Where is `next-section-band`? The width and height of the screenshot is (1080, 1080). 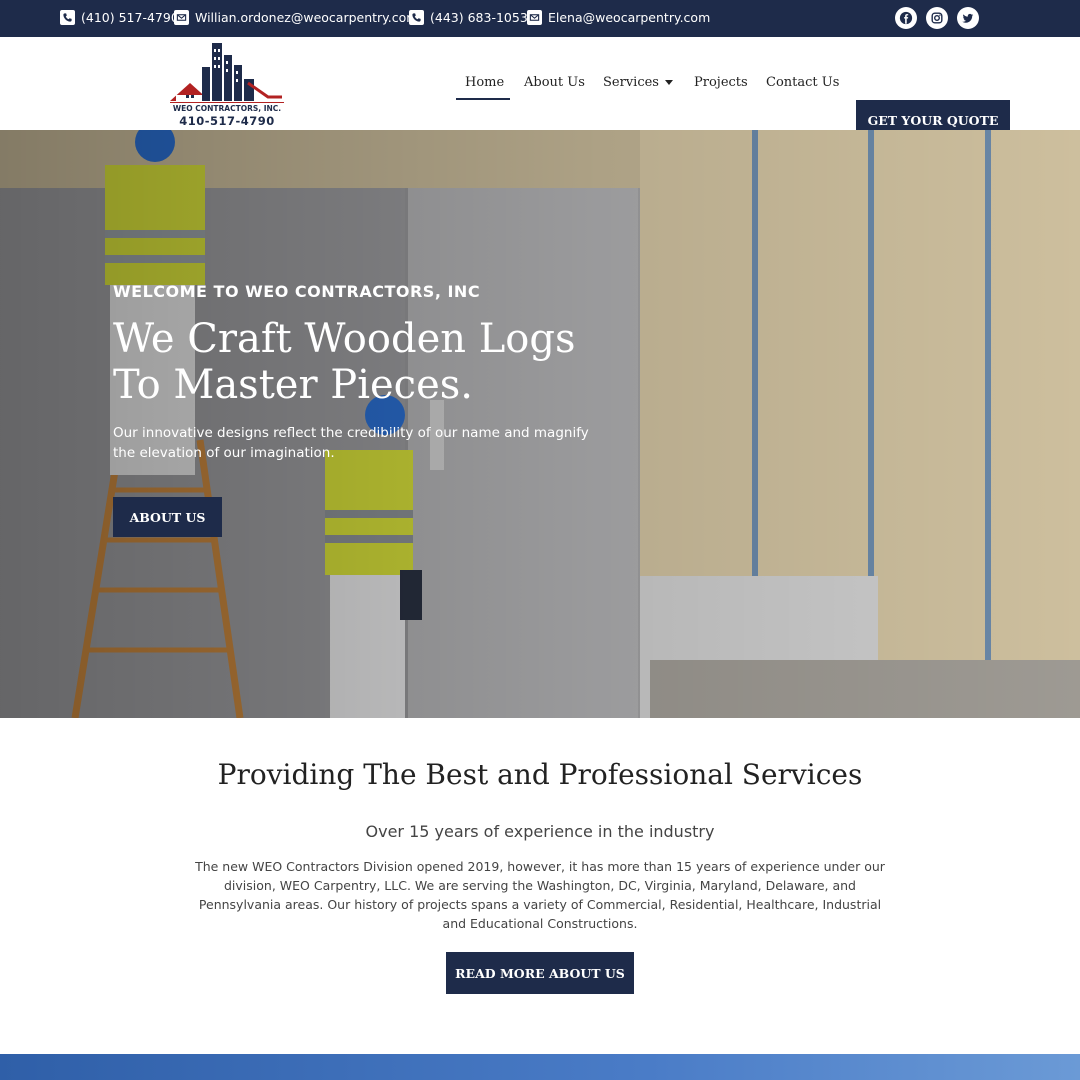 next-section-band is located at coordinates (540, 1067).